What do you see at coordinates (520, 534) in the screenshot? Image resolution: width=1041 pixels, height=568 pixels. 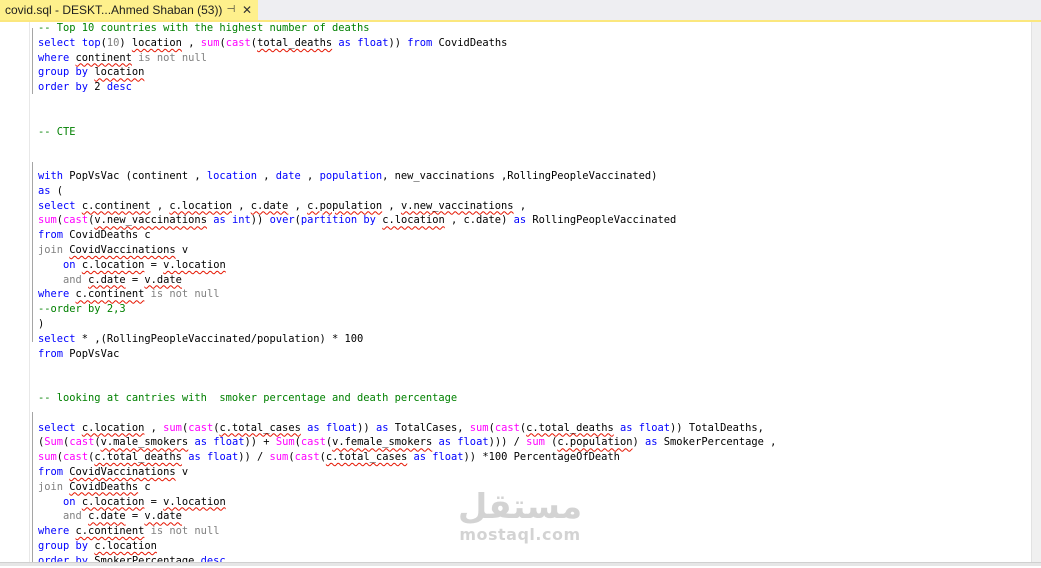 I see `watermark-text: mostaql.com` at bounding box center [520, 534].